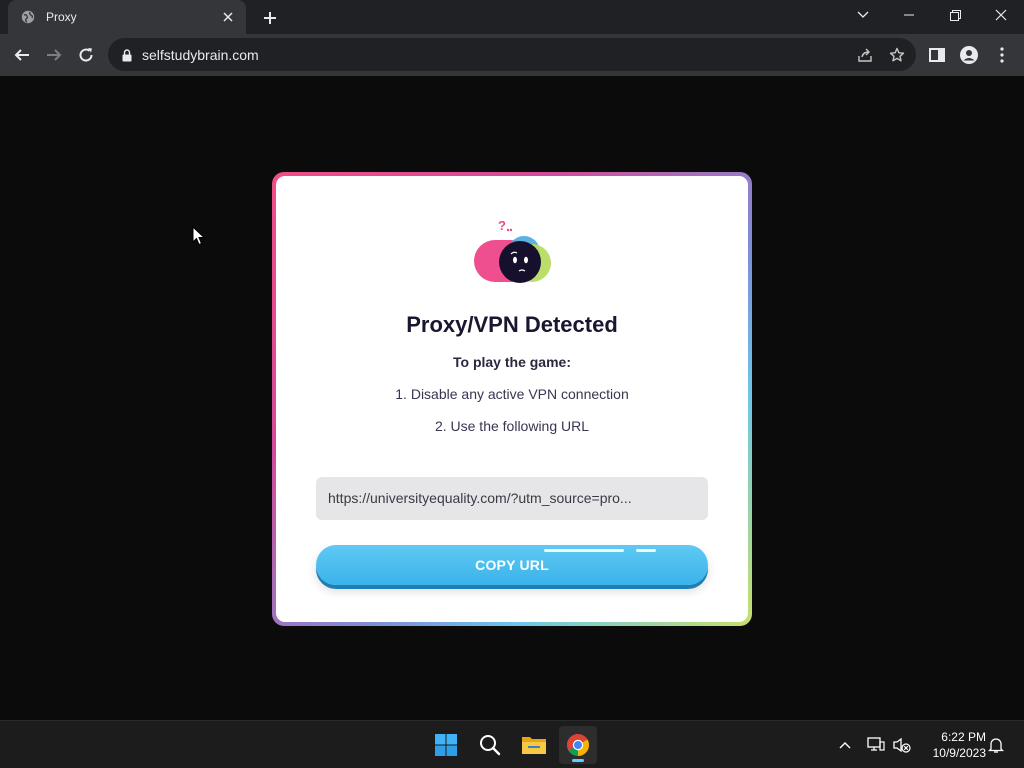 This screenshot has width=1024, height=768. What do you see at coordinates (270, 18) in the screenshot?
I see `new-tab-button` at bounding box center [270, 18].